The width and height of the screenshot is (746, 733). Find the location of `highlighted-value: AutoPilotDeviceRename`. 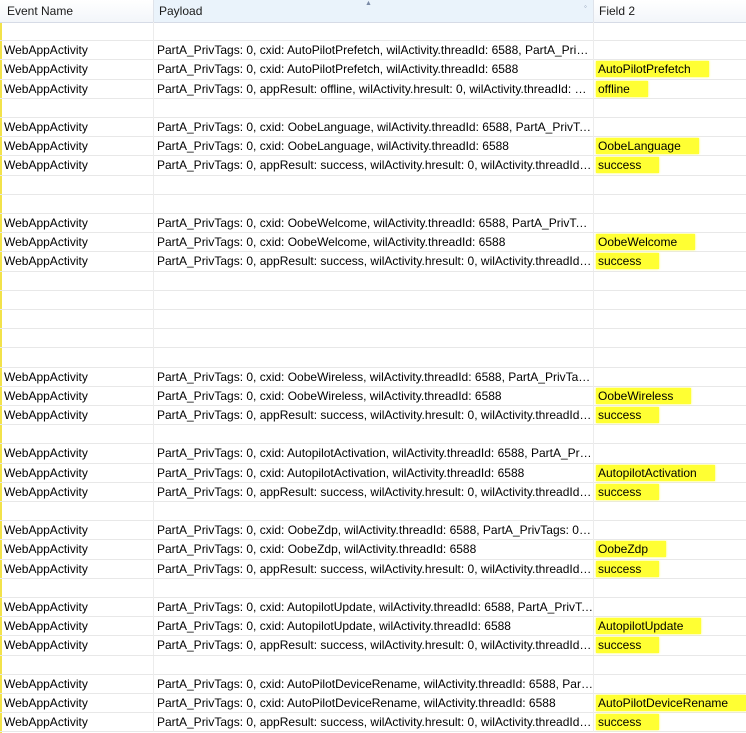

highlighted-value: AutoPilotDeviceRename is located at coordinates (671, 703).